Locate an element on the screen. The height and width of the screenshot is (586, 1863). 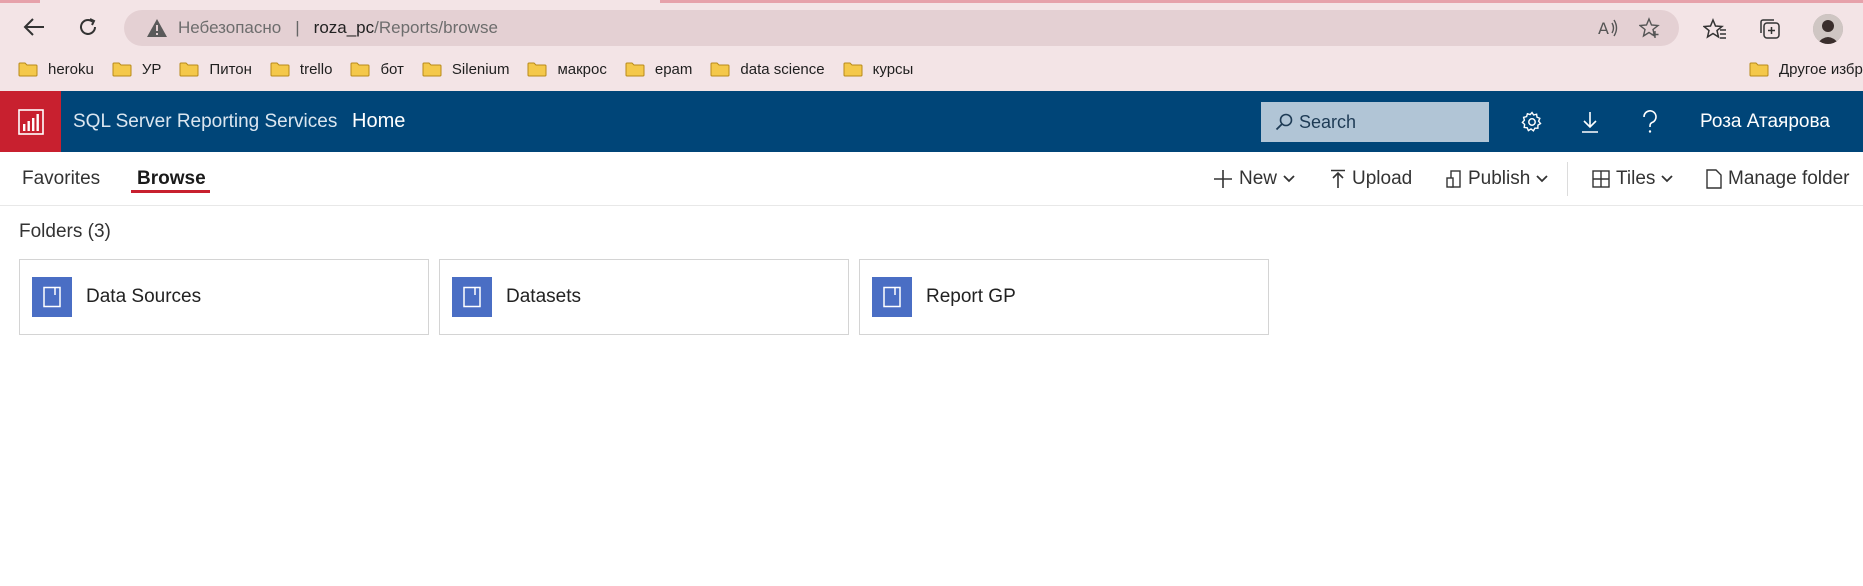
manage-folder-button: Manage folder is located at coordinates (1777, 179).